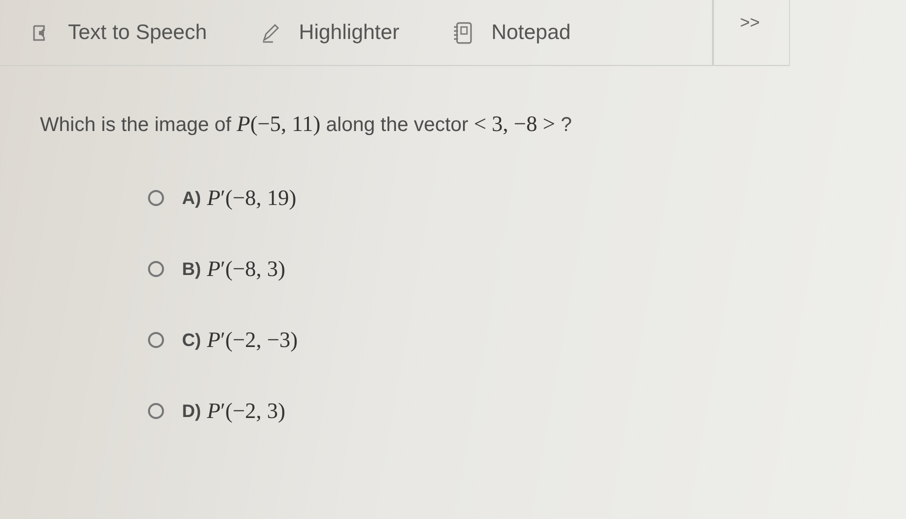 Image resolution: width=906 pixels, height=519 pixels. What do you see at coordinates (246, 411) in the screenshot?
I see `option-answer: P′(−2, 3)` at bounding box center [246, 411].